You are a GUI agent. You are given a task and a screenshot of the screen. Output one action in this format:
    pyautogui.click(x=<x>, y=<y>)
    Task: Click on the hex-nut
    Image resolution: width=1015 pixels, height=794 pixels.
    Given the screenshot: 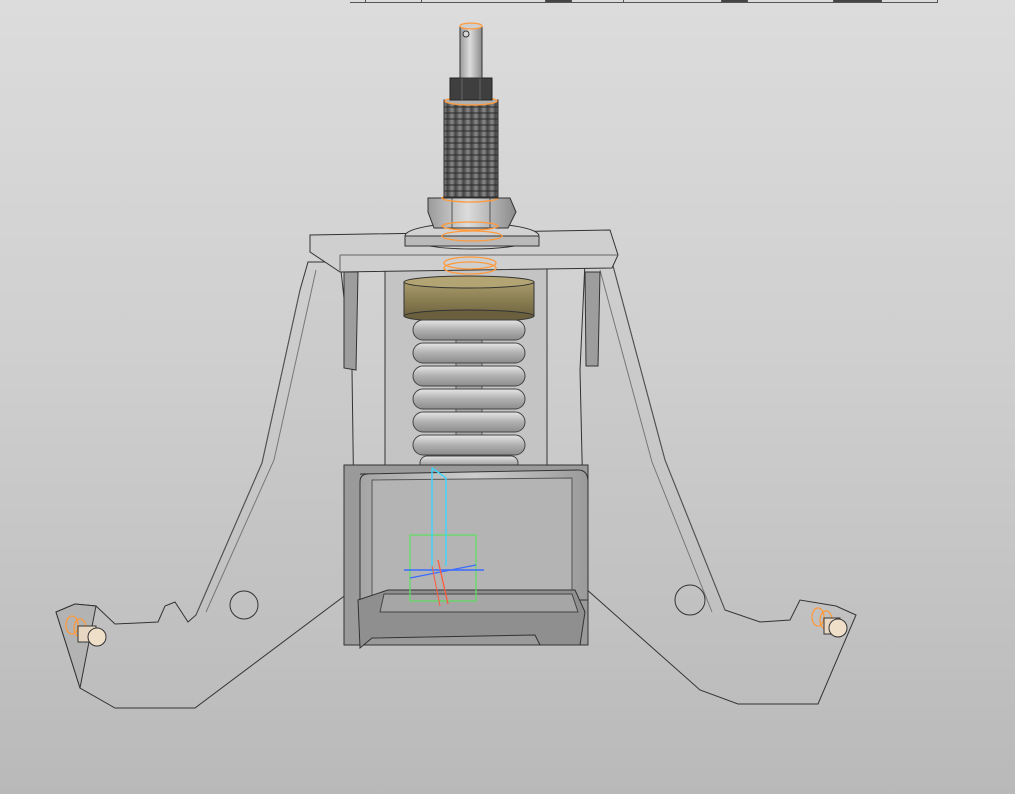 What is the action you would take?
    pyautogui.click(x=472, y=212)
    